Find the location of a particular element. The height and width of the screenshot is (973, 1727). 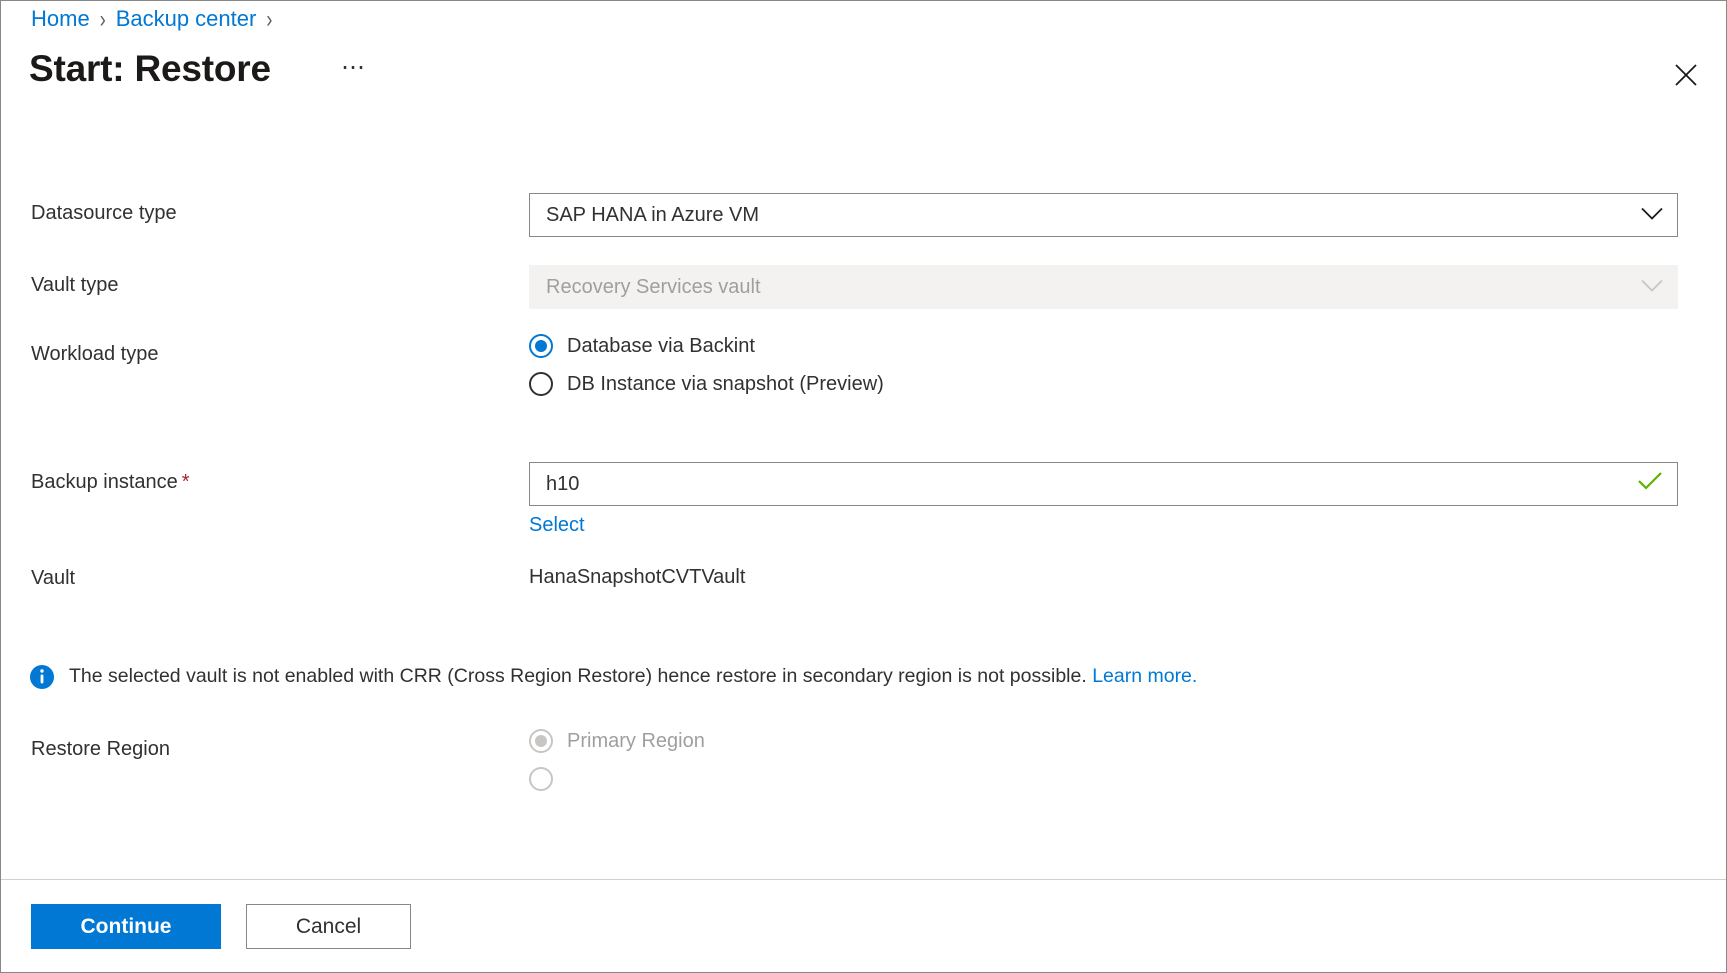

radio-label: DB Instance via snapshot (Preview) is located at coordinates (725, 383).